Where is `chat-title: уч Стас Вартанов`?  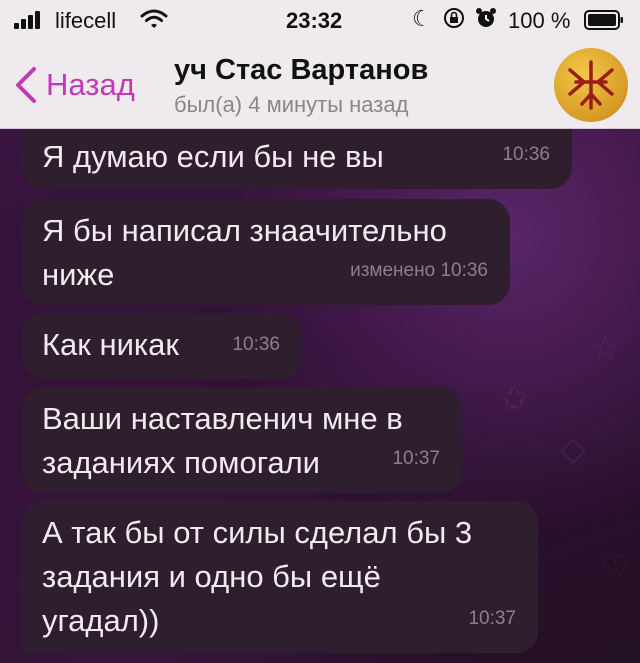
chat-title: уч Стас Вартанов is located at coordinates (301, 70).